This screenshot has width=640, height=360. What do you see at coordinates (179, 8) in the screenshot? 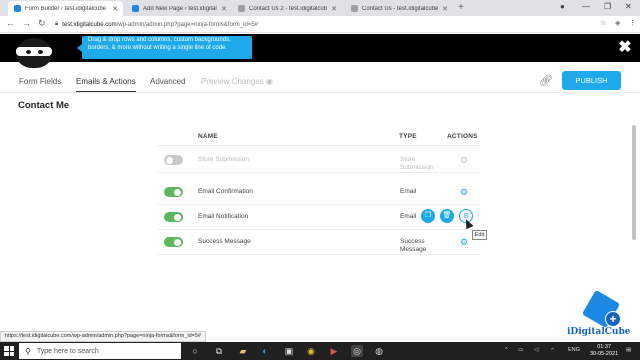
I see `browser-tab-add-new-page: Add New Page ‹ test.idigitalcube – ✕` at bounding box center [179, 8].